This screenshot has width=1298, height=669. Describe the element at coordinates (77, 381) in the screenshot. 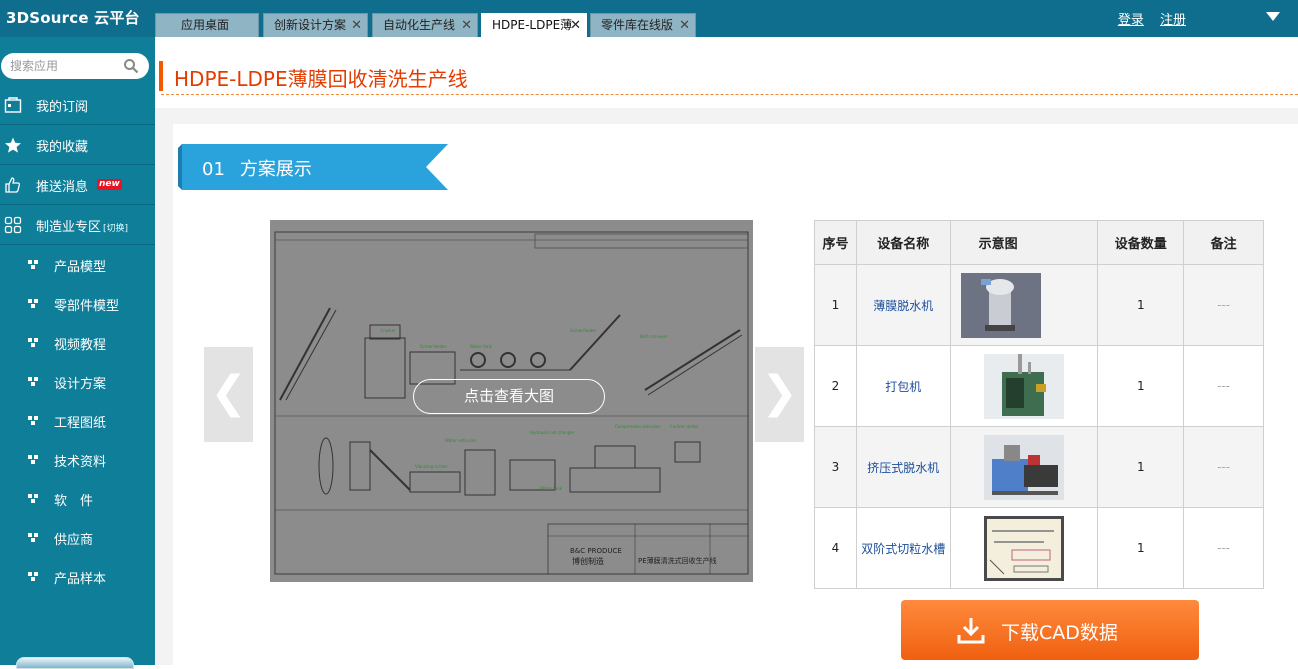

I see `sidebar-subitem-design-plans: 设计方案` at that location.